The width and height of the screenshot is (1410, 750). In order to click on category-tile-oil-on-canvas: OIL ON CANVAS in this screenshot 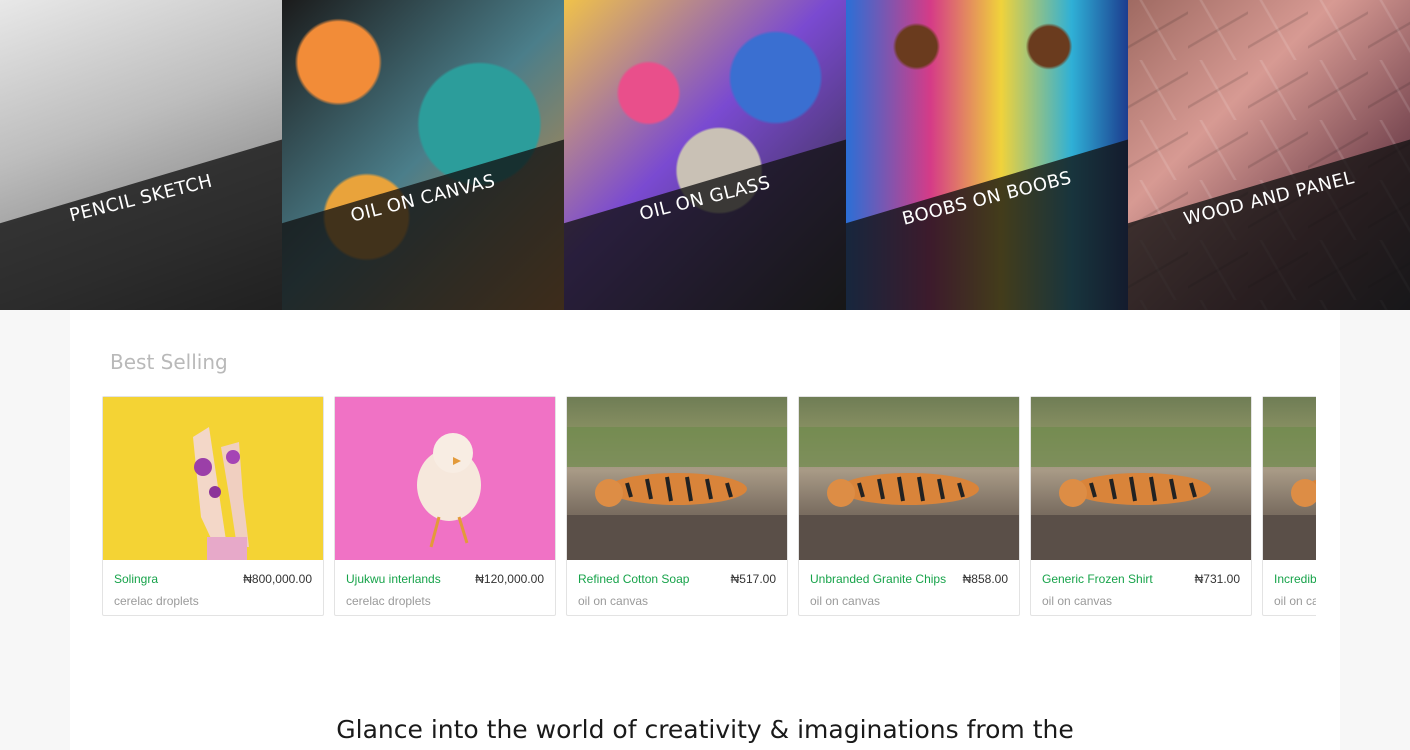, I will do `click(423, 155)`.